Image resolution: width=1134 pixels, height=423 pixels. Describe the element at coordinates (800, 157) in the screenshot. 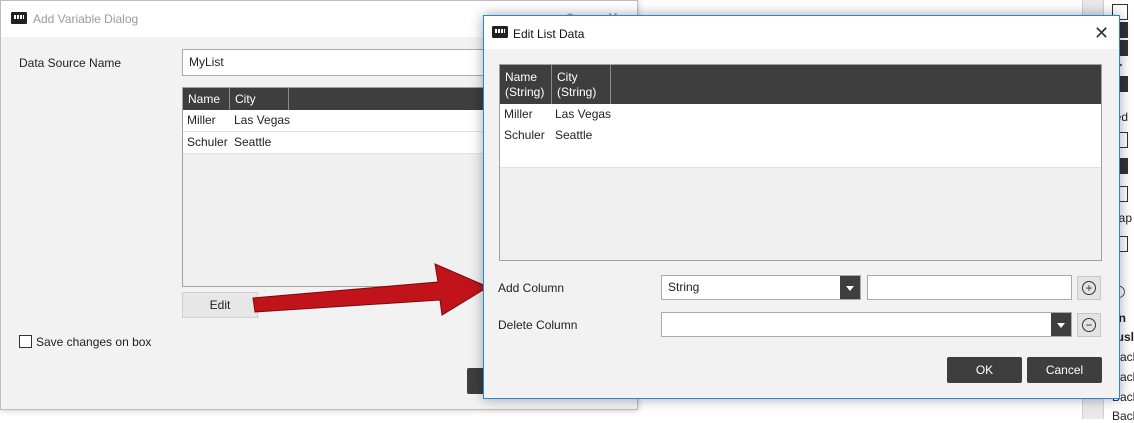

I see `new-row` at that location.